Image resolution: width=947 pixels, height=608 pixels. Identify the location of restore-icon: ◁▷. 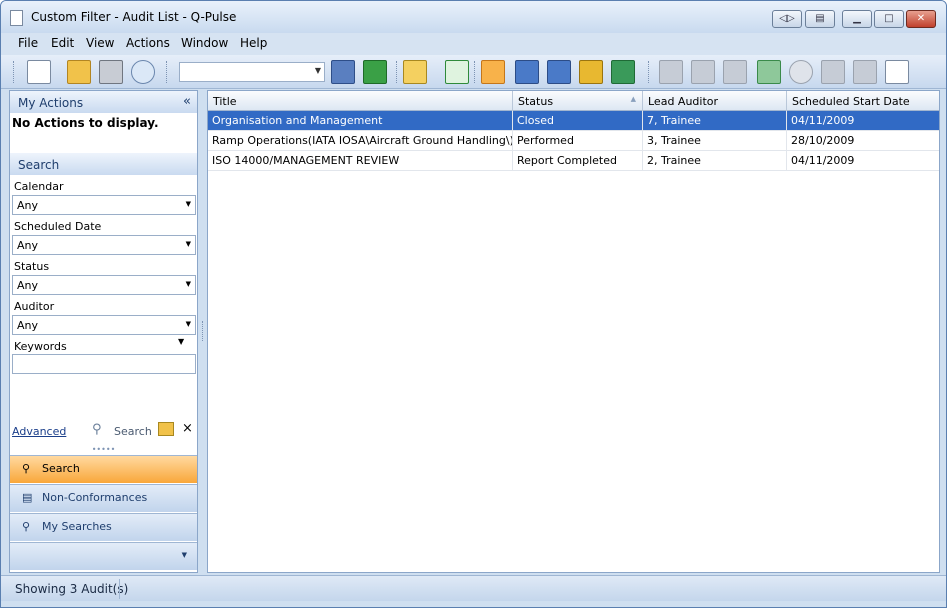
(787, 19).